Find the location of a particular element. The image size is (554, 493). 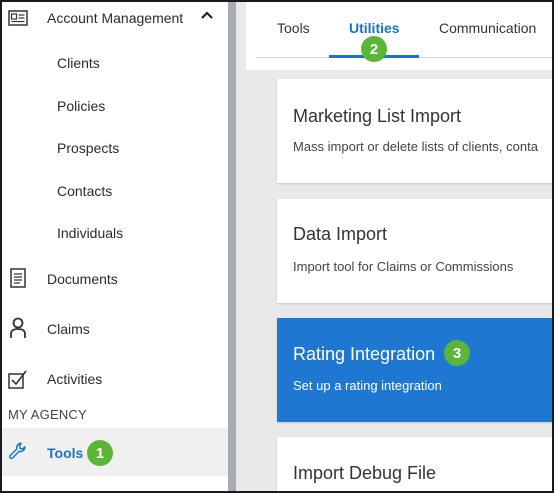

card-title: Import Debug File is located at coordinates (365, 473).